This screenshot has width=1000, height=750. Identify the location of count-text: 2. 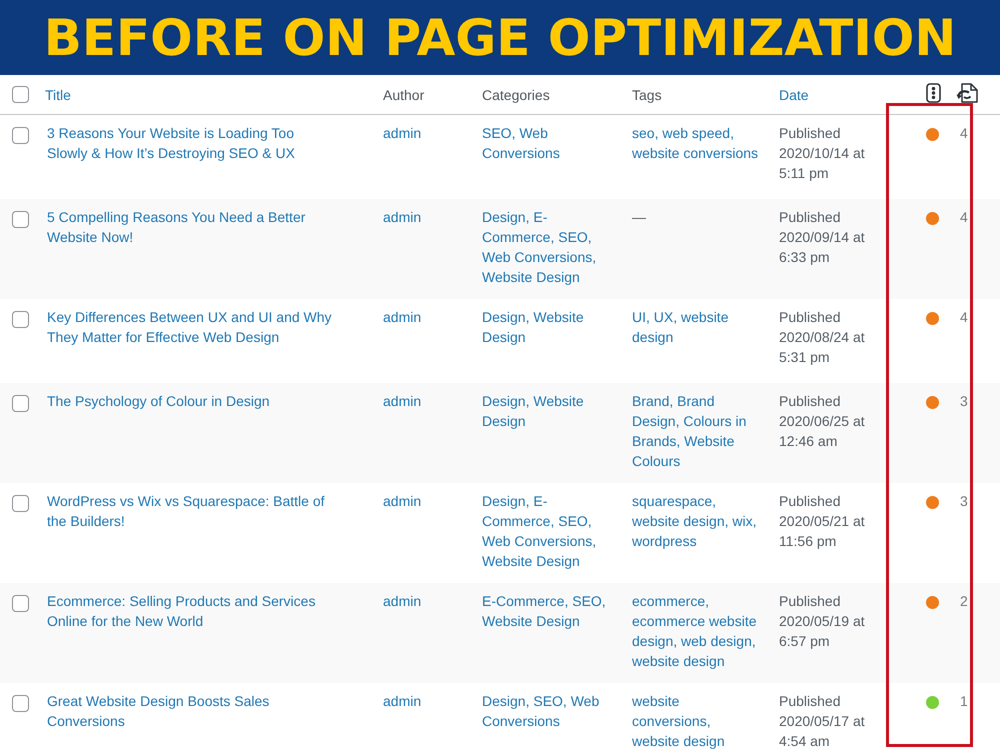
(964, 601).